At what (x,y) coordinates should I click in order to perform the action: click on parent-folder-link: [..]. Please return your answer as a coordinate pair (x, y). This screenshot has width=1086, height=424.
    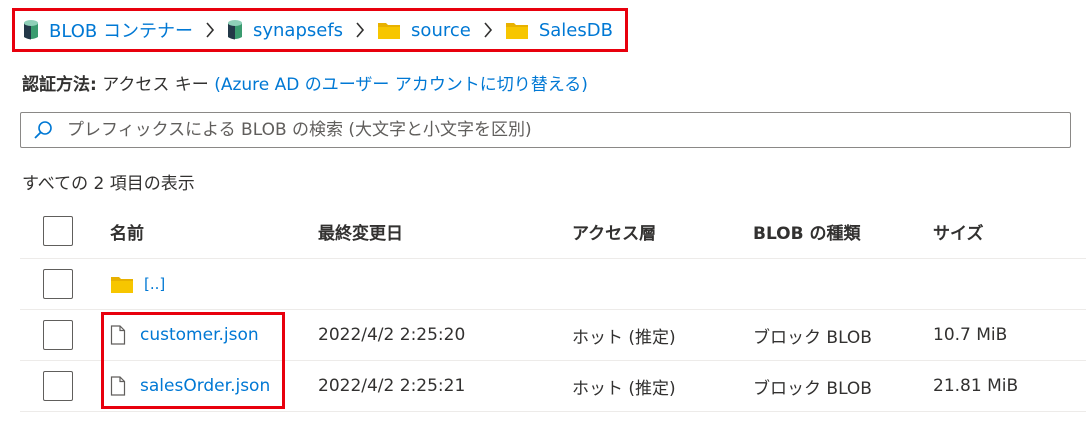
    Looking at the image, I should click on (137, 284).